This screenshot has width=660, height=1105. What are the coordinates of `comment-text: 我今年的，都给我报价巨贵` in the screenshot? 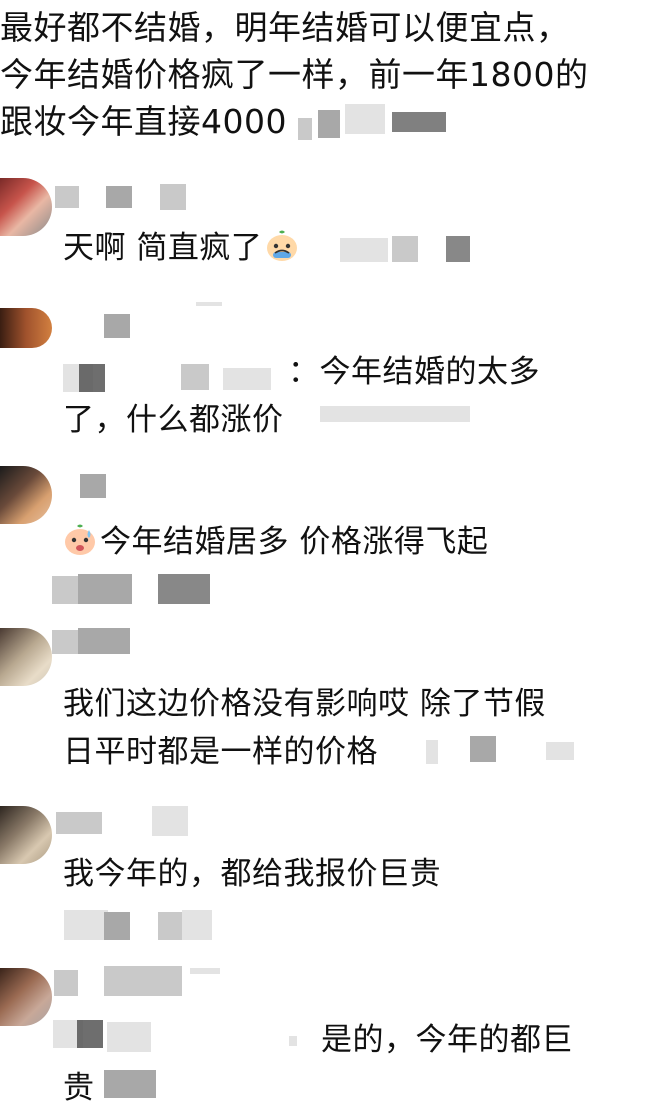 It's located at (252, 874).